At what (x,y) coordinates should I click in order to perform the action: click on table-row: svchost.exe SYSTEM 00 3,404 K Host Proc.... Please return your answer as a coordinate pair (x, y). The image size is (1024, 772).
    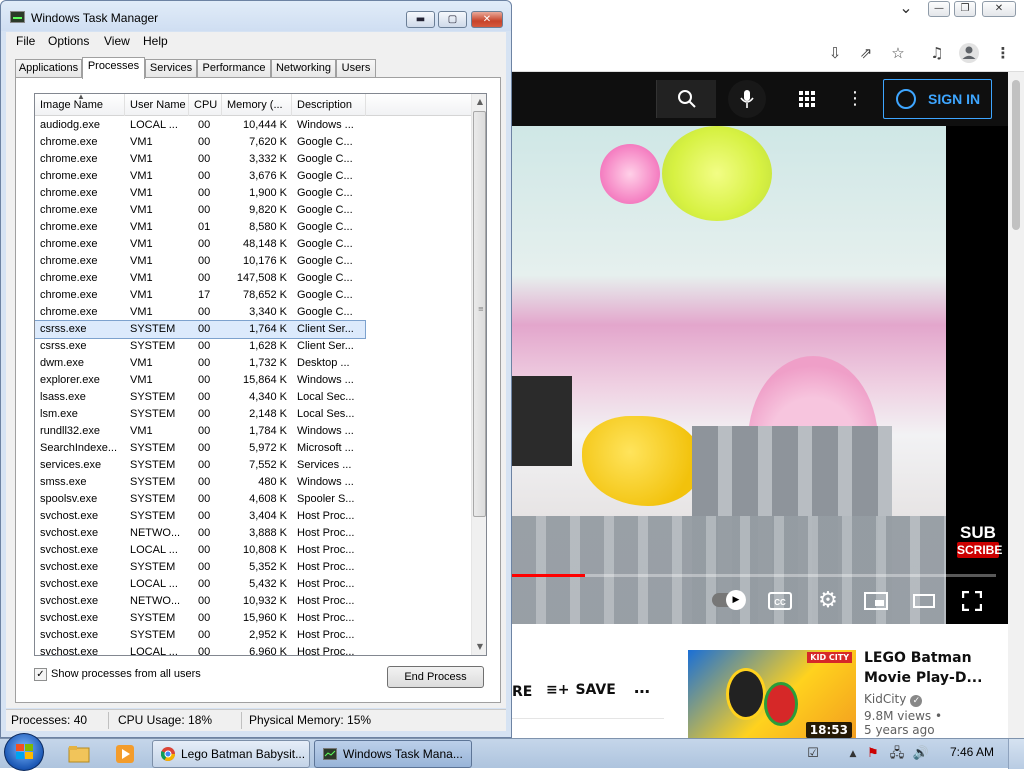
    Looking at the image, I should click on (200, 516).